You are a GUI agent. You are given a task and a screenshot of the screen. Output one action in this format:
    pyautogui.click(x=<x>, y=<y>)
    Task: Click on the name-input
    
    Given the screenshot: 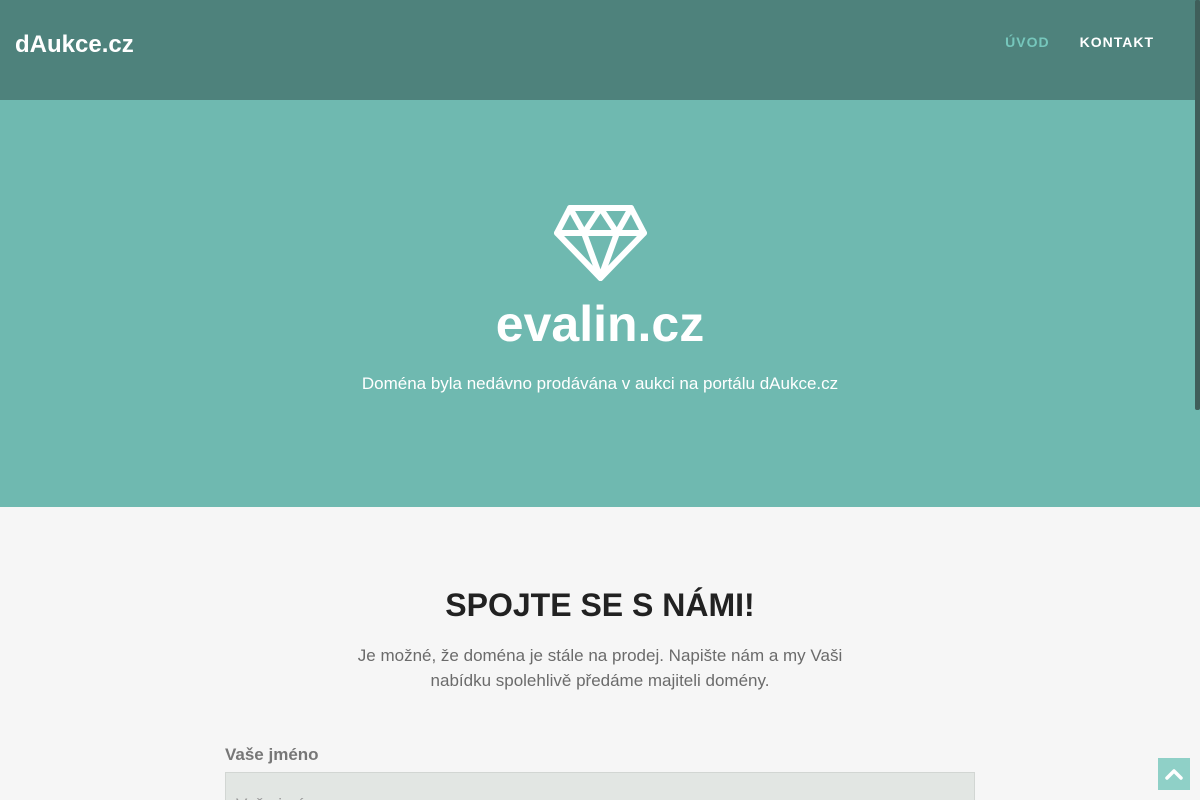 What is the action you would take?
    pyautogui.click(x=600, y=786)
    